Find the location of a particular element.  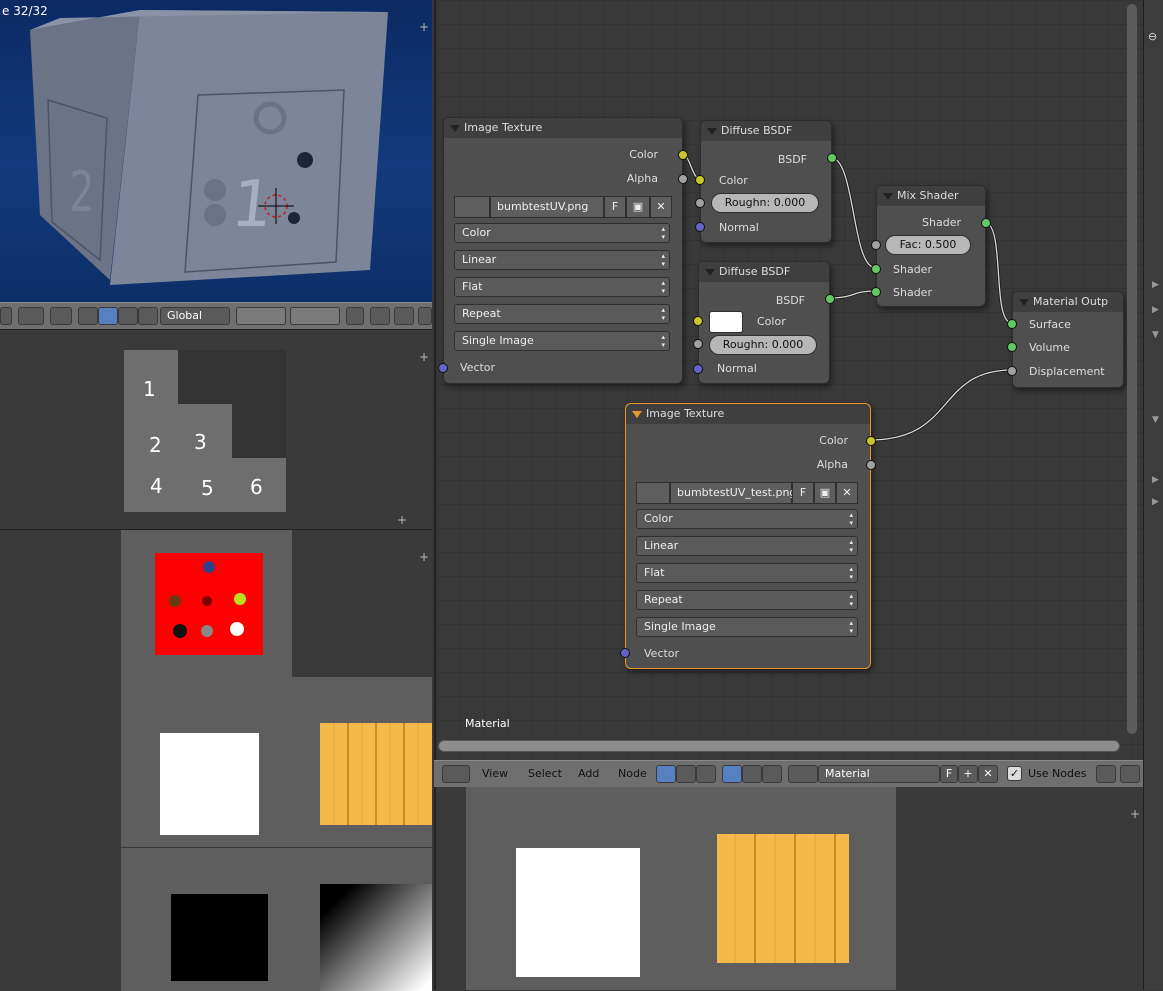

world-icon is located at coordinates (752, 774).